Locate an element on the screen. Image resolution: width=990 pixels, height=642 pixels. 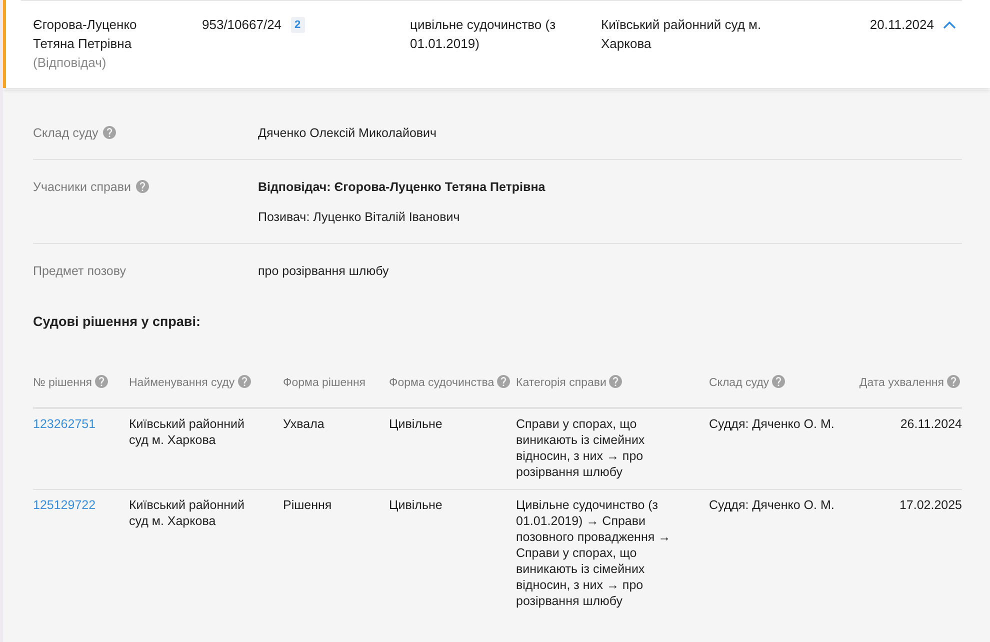
case-number: 953/10667/24 is located at coordinates (242, 25).